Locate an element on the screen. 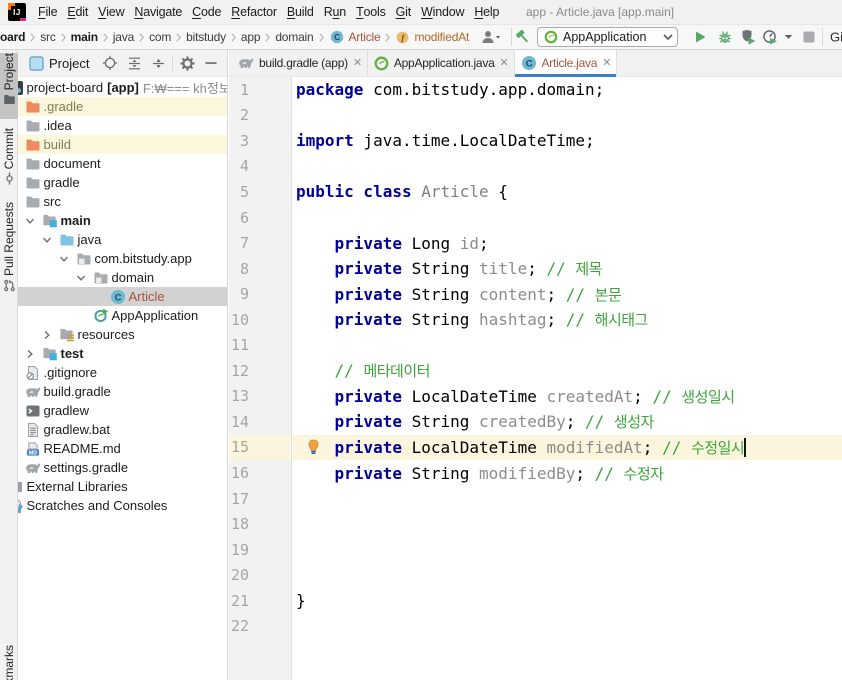  tree-row-com-bitstudy-app: com.bitstudy.app is located at coordinates (122, 258).